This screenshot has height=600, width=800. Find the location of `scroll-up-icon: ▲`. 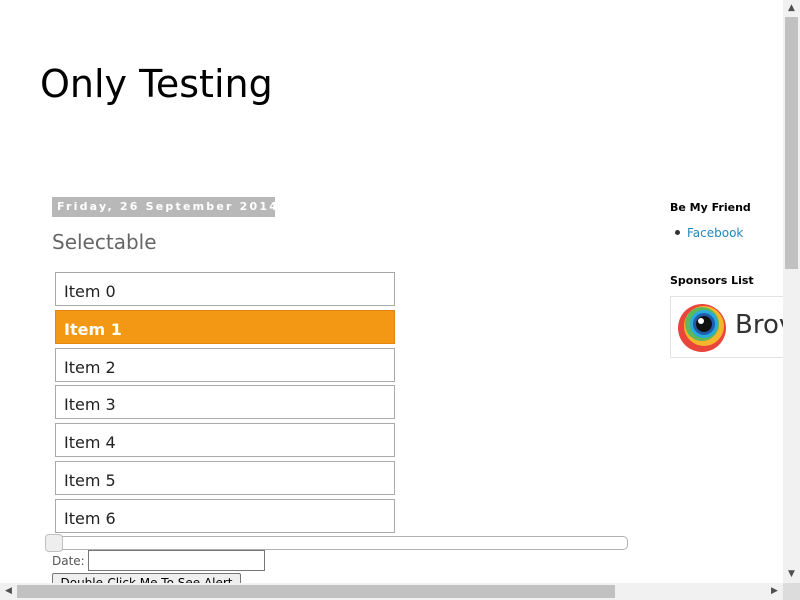

scroll-up-icon: ▲ is located at coordinates (791, 8).